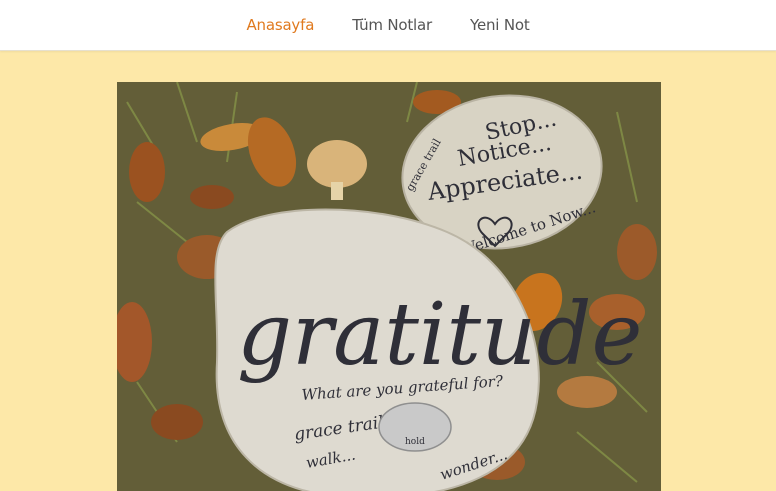 The image size is (776, 491). Describe the element at coordinates (280, 25) in the screenshot. I see `nav-link-home: Anasayfa` at that location.